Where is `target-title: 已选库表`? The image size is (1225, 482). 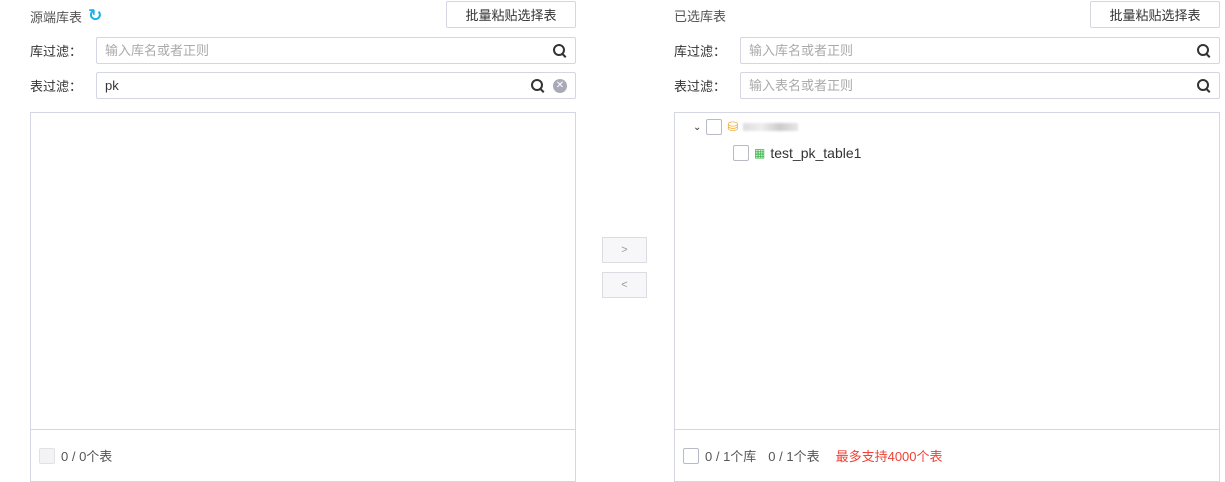
target-title: 已选库表 is located at coordinates (700, 16).